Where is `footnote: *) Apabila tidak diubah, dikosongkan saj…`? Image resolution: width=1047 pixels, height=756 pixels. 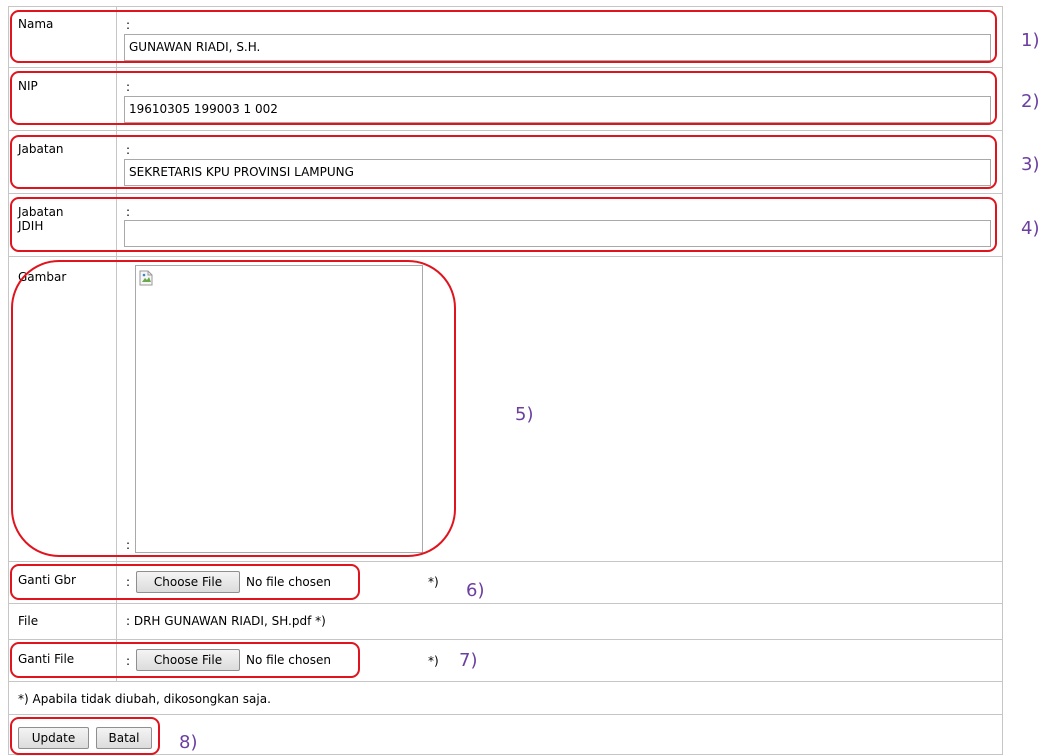 footnote: *) Apabila tidak diubah, dikosongkan saj… is located at coordinates (144, 699).